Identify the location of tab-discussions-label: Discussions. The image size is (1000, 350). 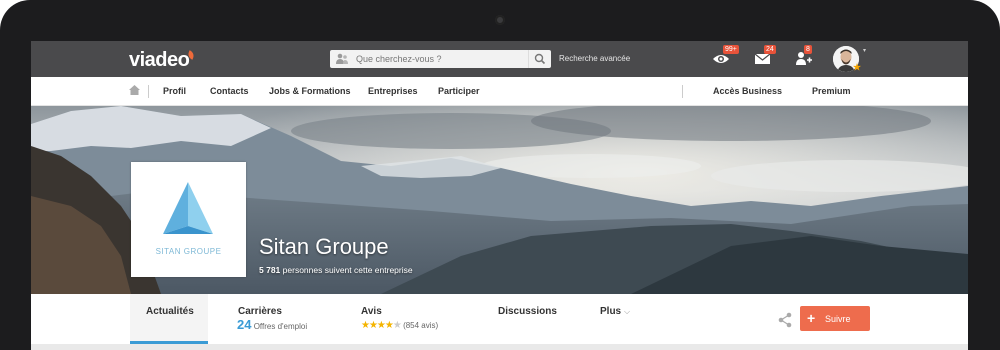
(527, 311).